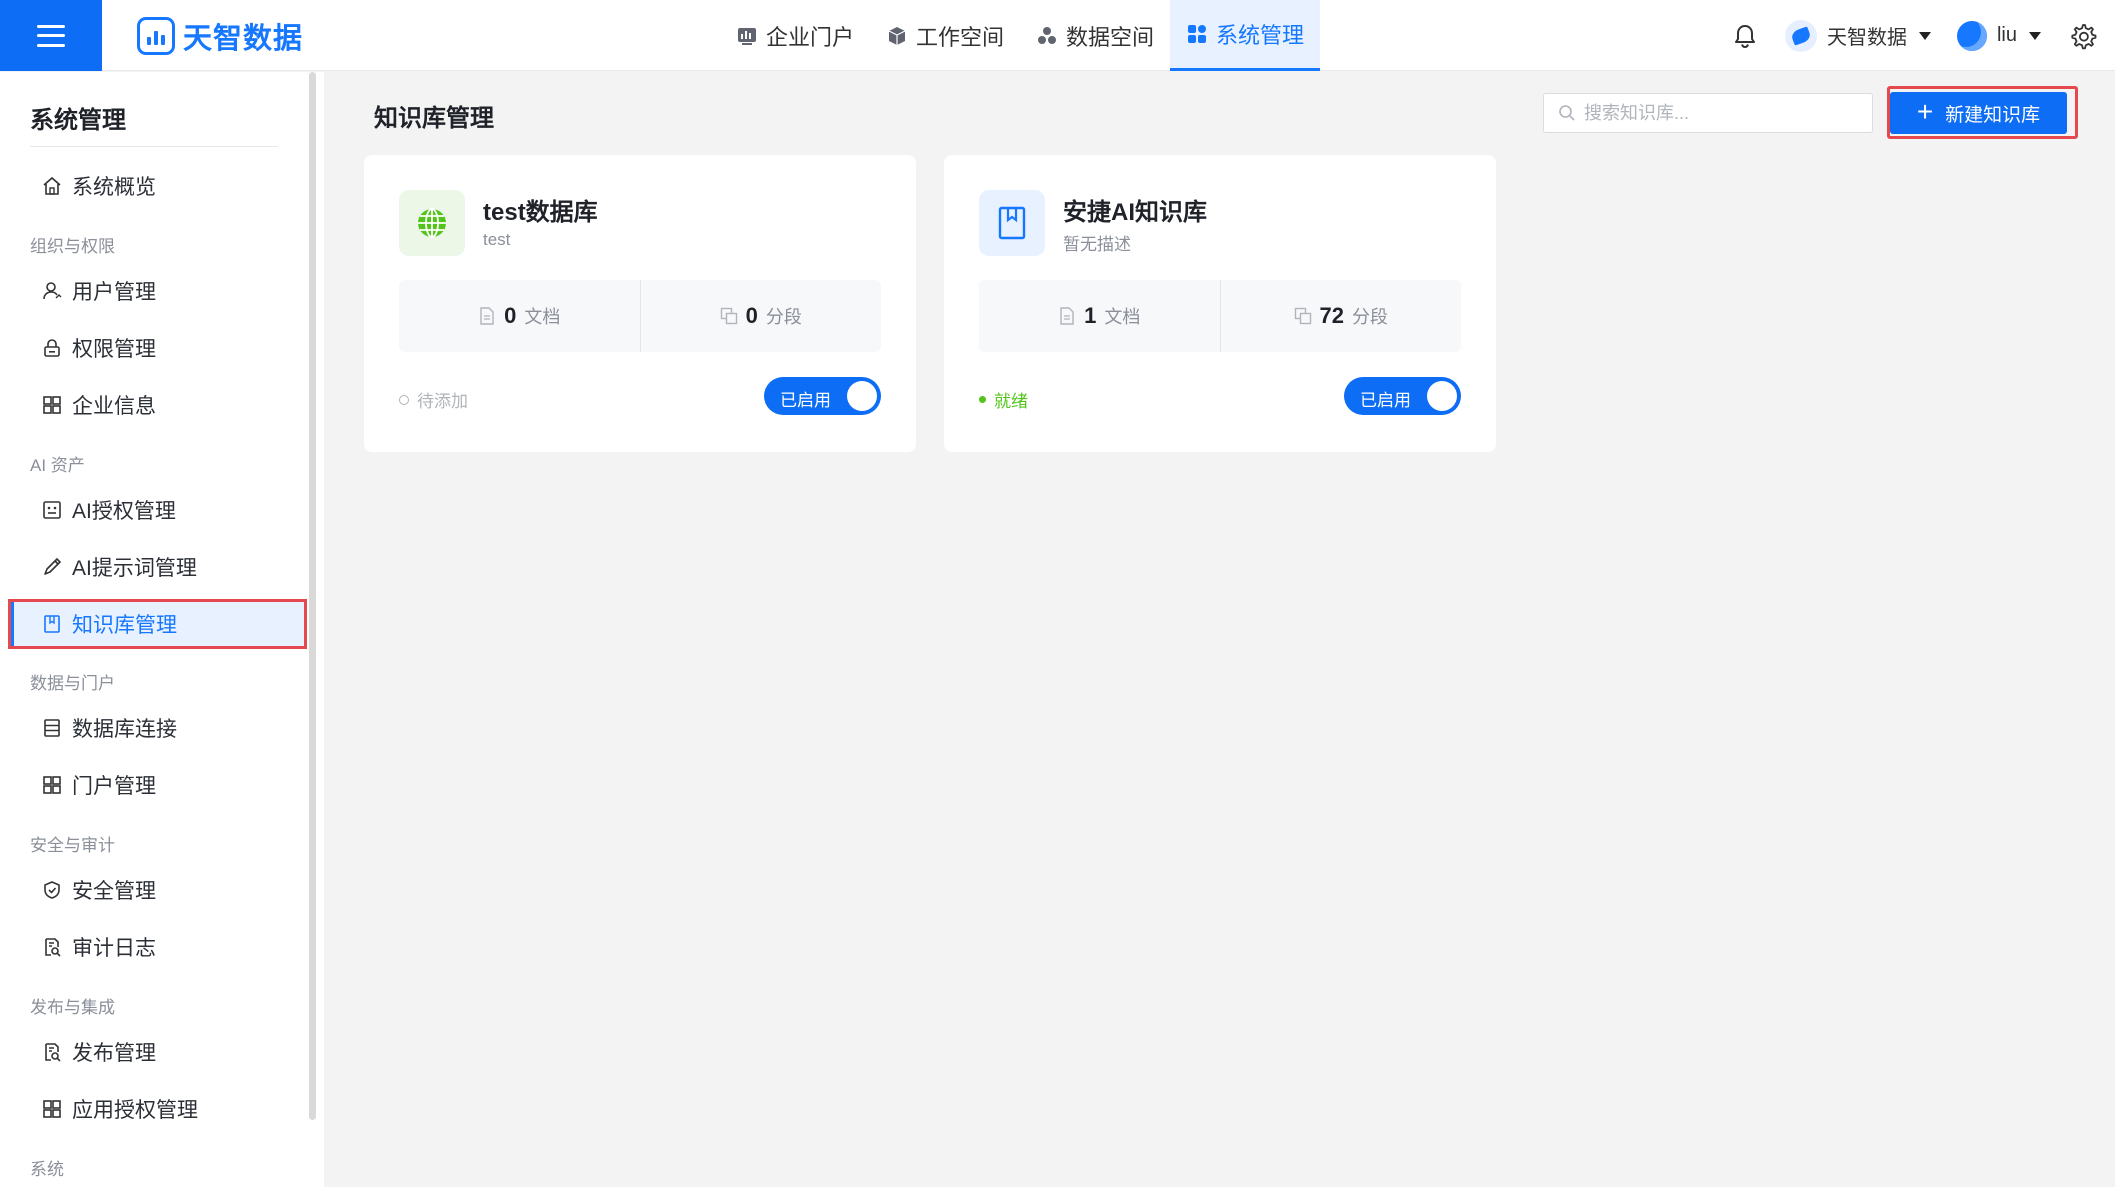 The width and height of the screenshot is (2115, 1187). I want to click on sidebar-item-company: 企业信息, so click(157, 405).